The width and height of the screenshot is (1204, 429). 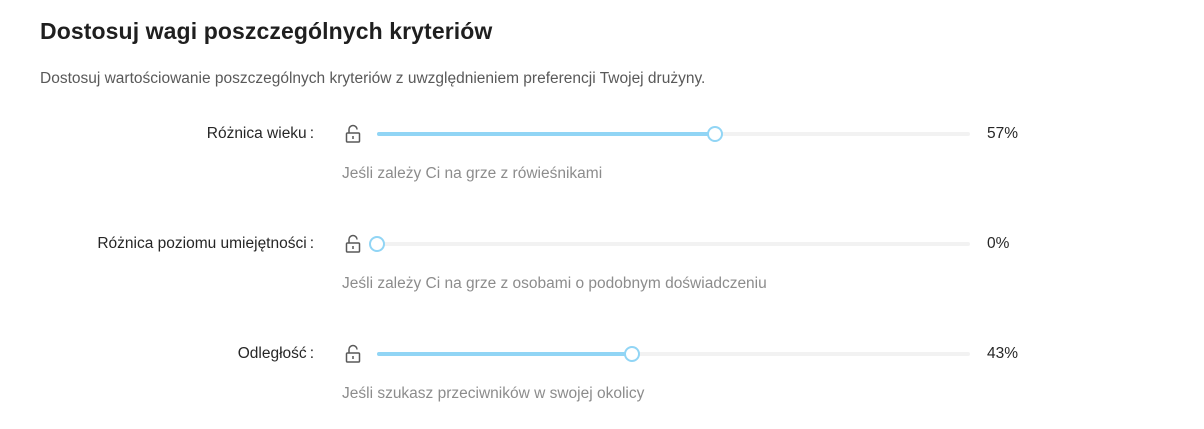 I want to click on slider-value: 0%, so click(x=998, y=243).